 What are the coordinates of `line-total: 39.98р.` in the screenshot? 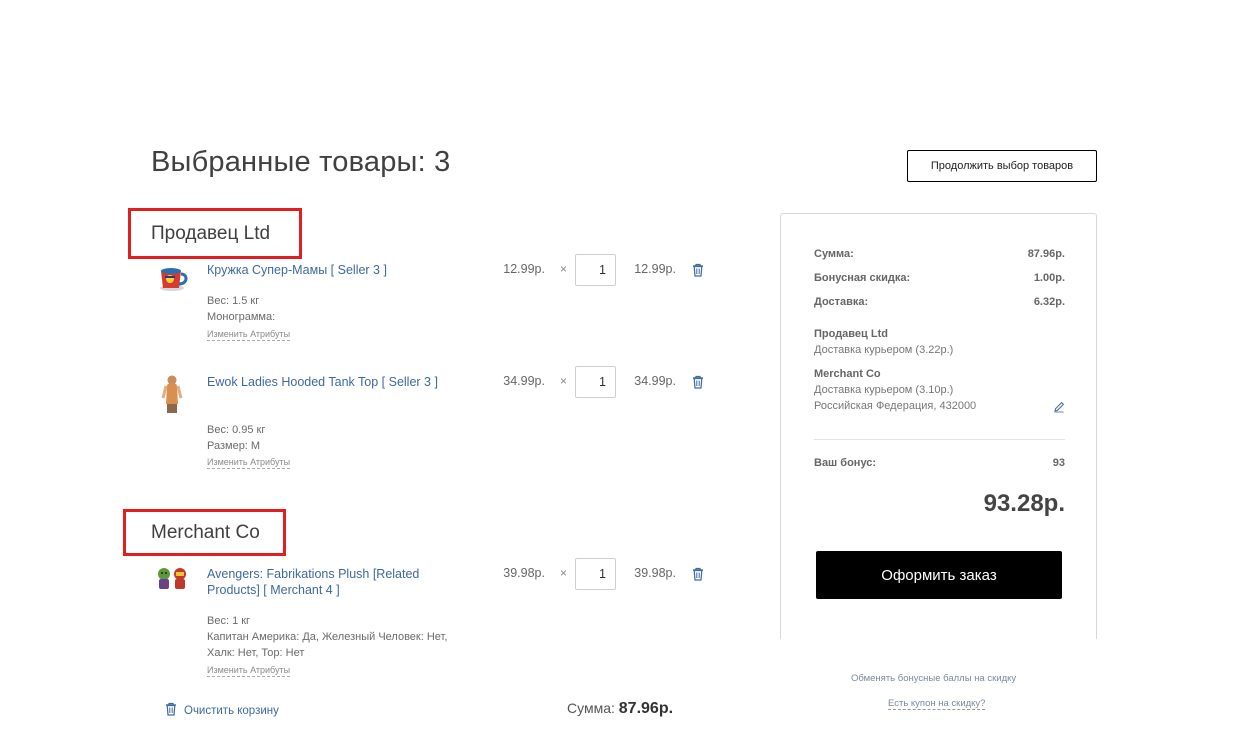 It's located at (655, 573).